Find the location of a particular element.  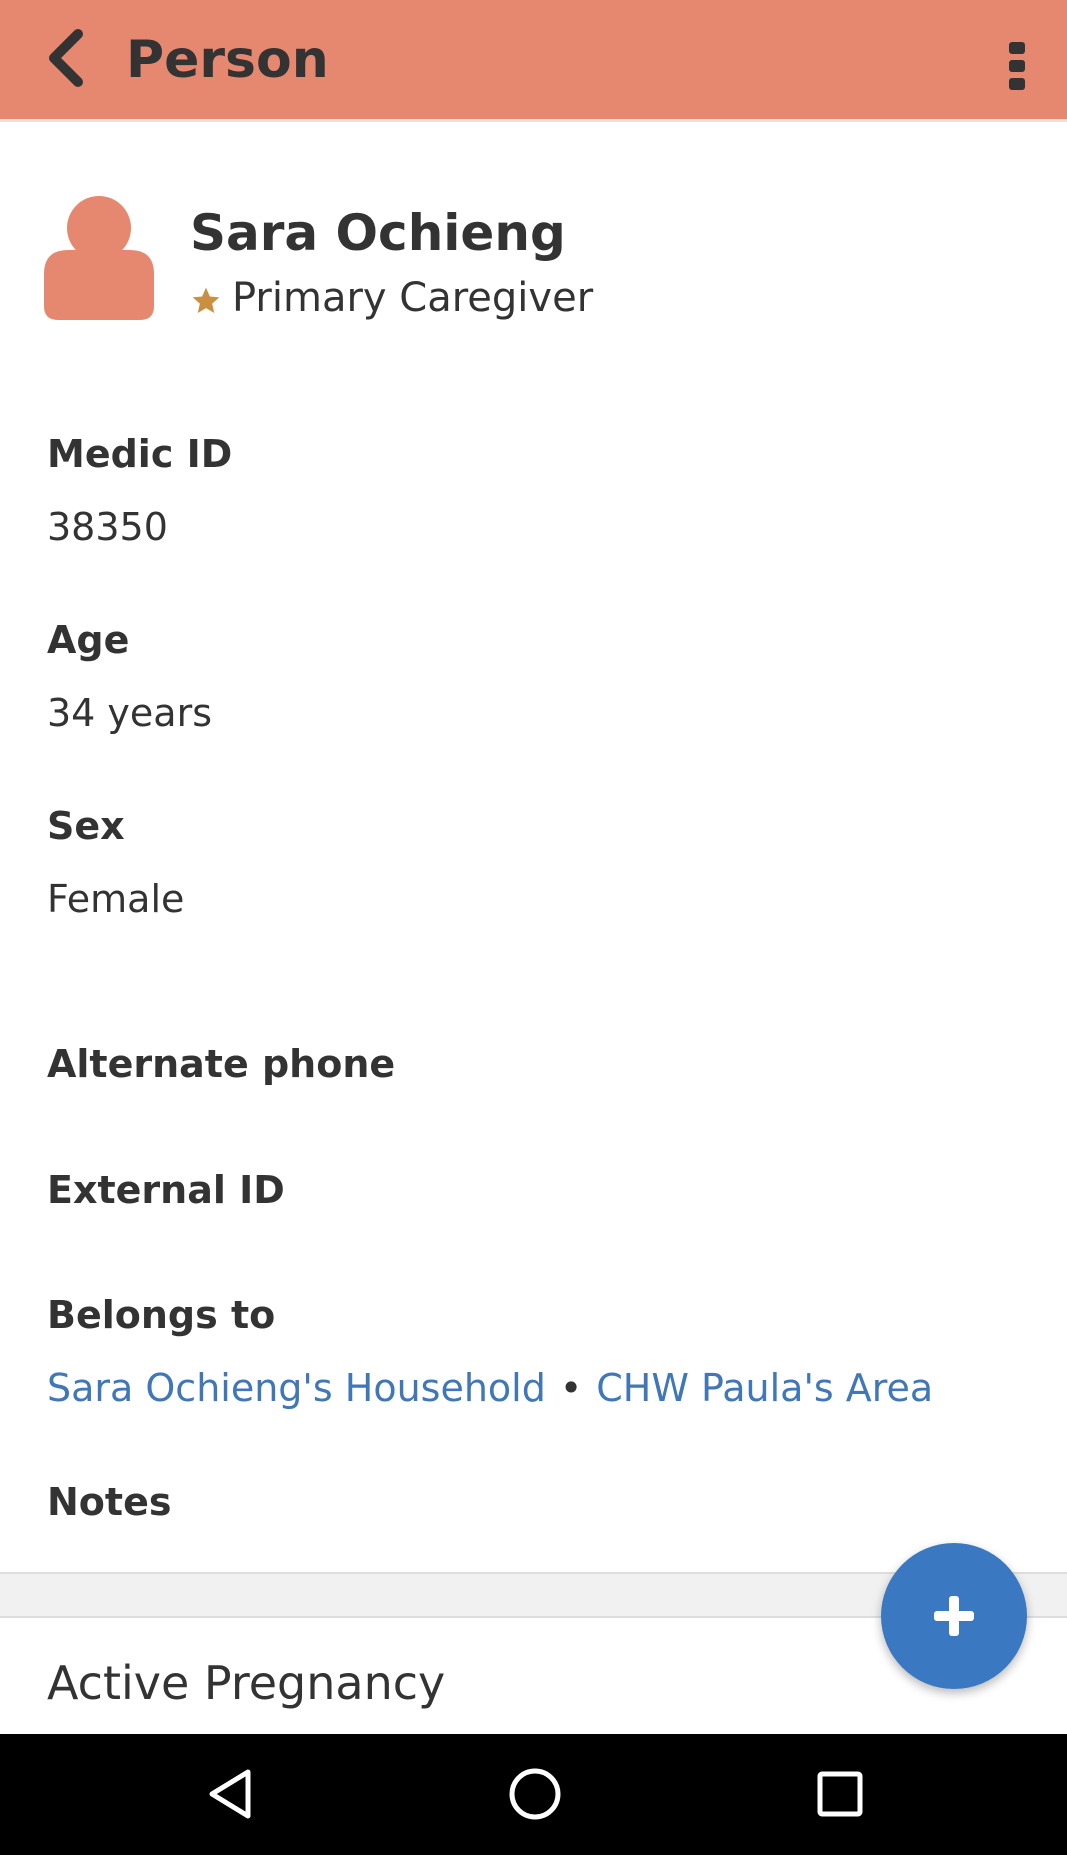

nav-recents-button is located at coordinates (840, 1794).